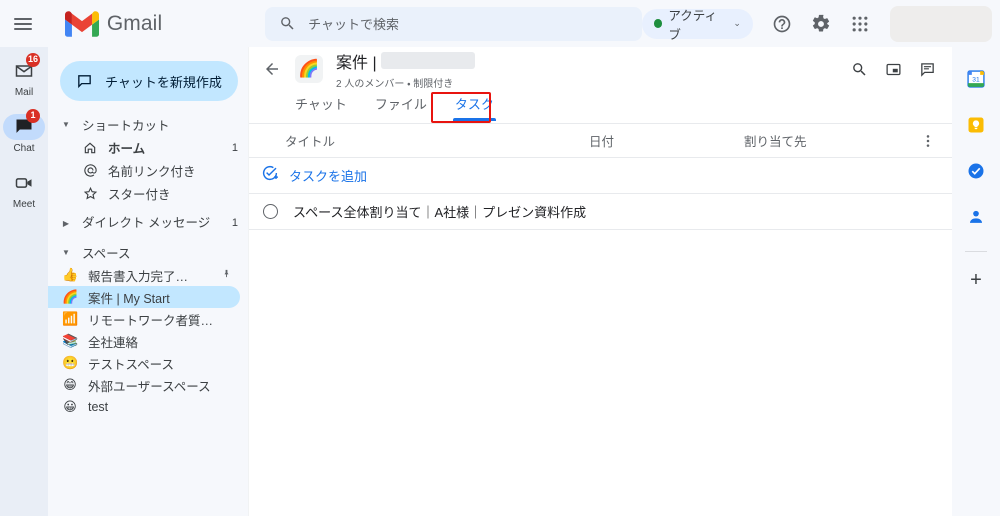 This screenshot has width=1000, height=516. Describe the element at coordinates (134, 23) in the screenshot. I see `brand-name: Gmail` at that location.